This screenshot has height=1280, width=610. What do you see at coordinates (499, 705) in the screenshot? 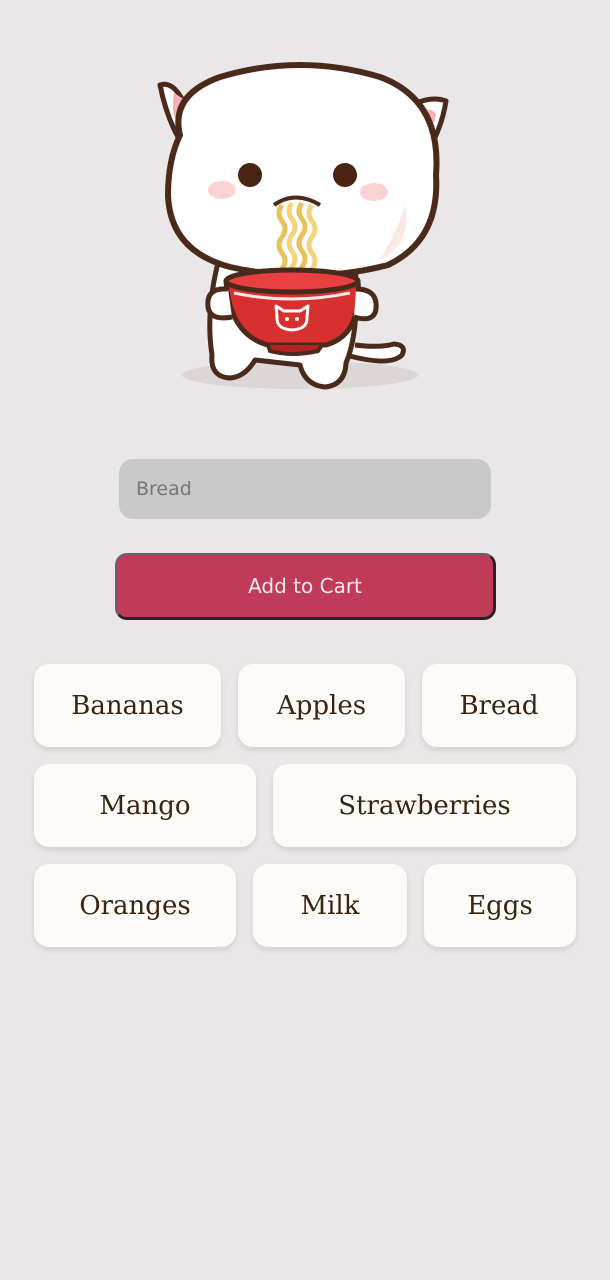
I see `item-chip-bread: Bread` at bounding box center [499, 705].